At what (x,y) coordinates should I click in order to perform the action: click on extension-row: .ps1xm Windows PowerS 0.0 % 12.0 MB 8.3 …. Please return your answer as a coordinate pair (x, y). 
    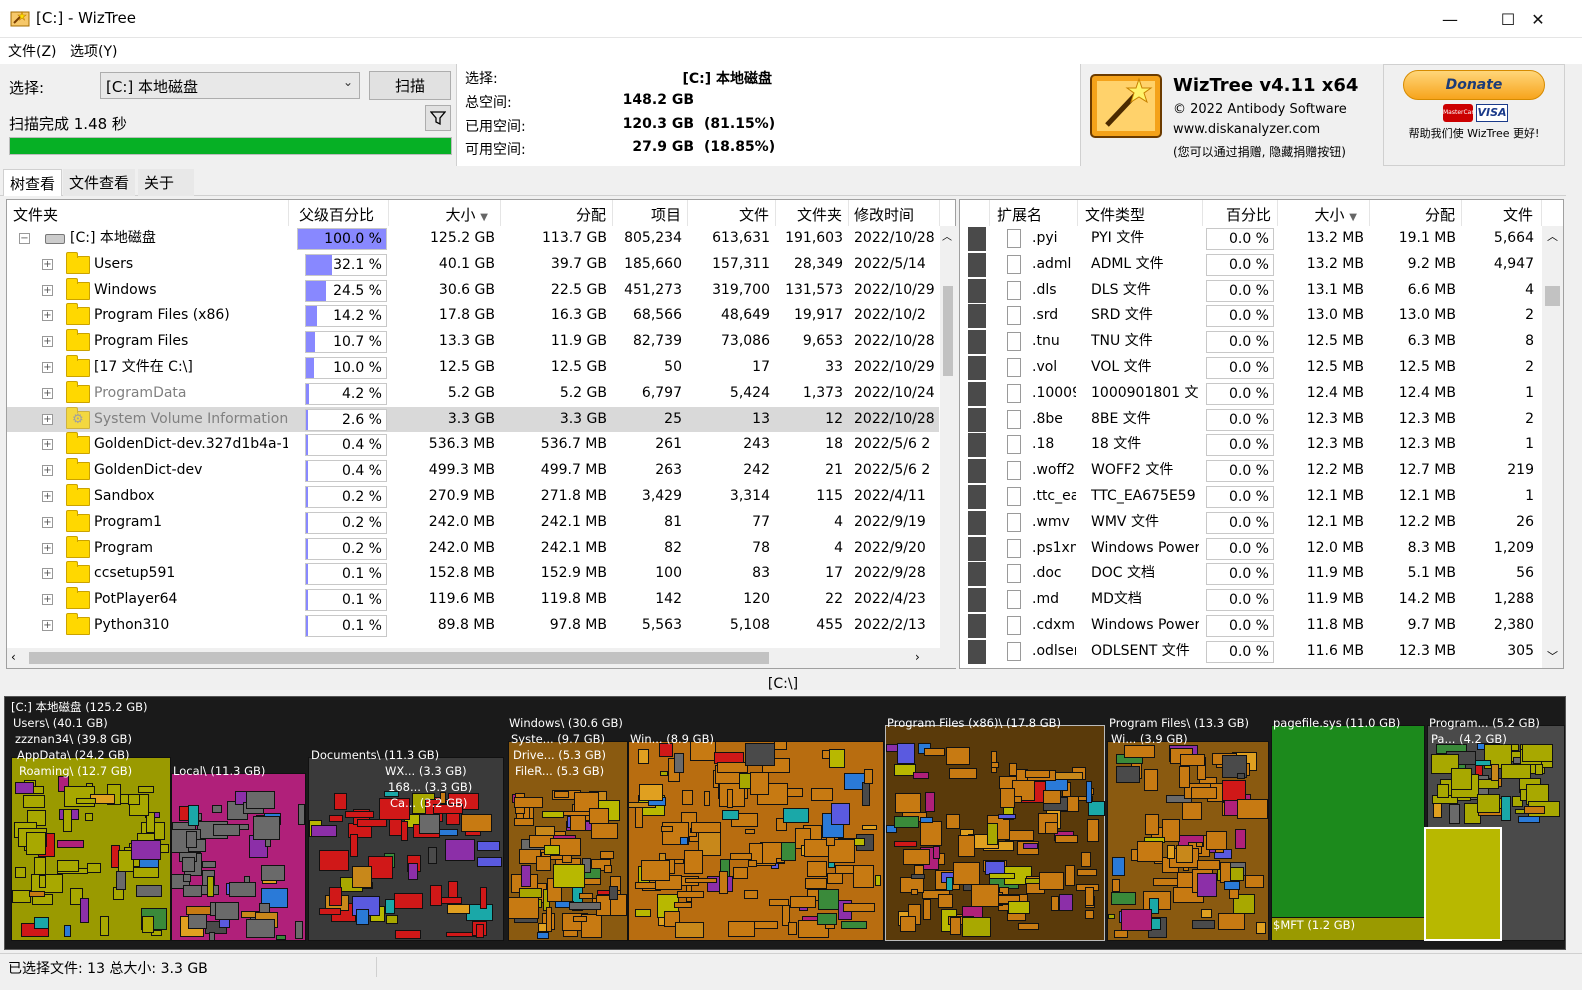
    Looking at the image, I should click on (1251, 549).